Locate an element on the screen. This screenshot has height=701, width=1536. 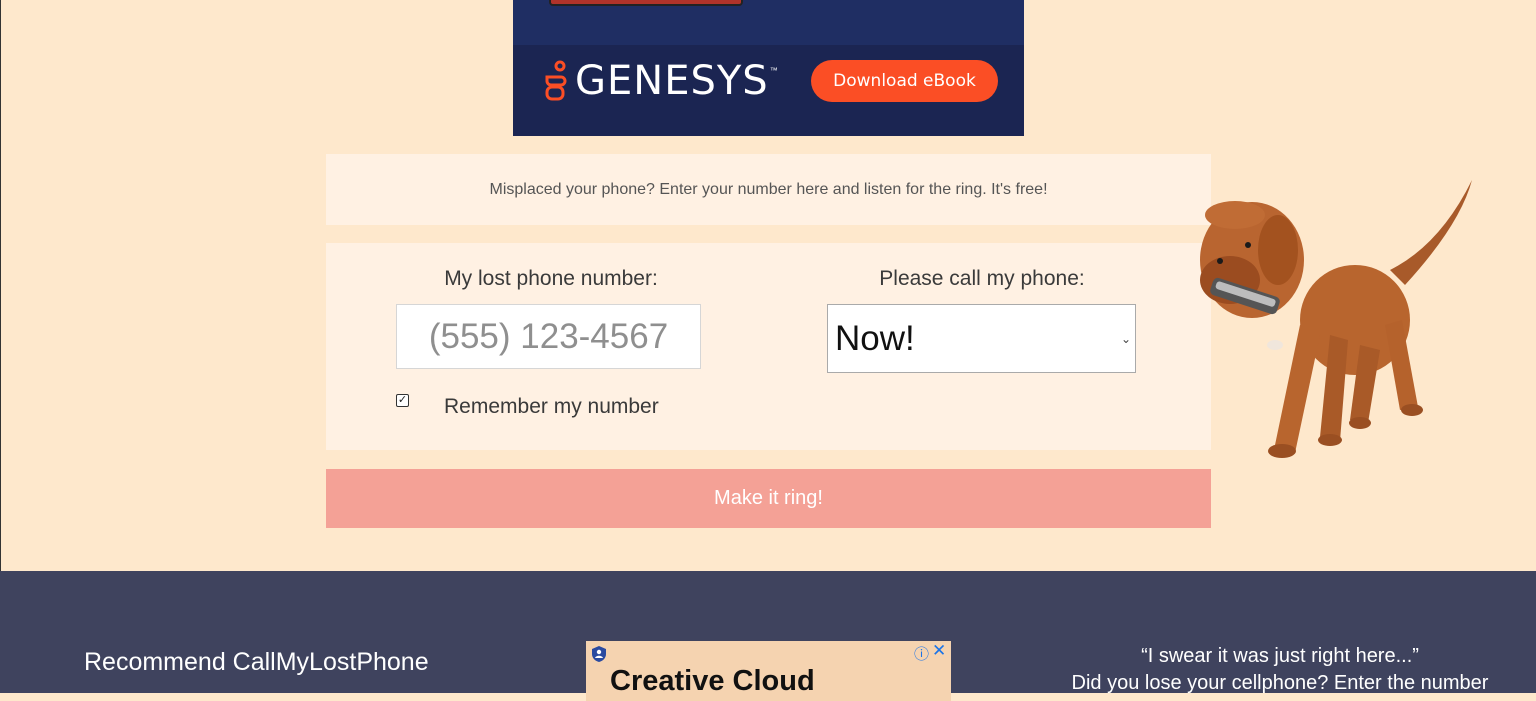
page-border is located at coordinates (0, 285).